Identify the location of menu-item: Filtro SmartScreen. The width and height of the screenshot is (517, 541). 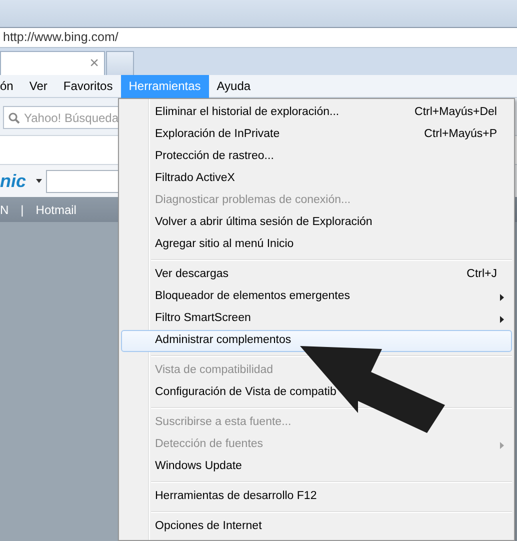
(316, 319).